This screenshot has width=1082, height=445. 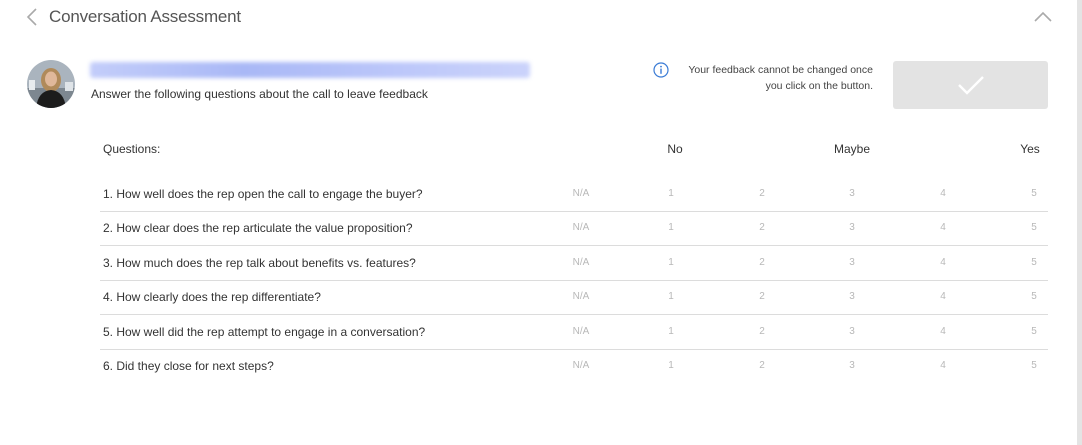 What do you see at coordinates (852, 149) in the screenshot?
I see `scale-label-maybe: Maybe` at bounding box center [852, 149].